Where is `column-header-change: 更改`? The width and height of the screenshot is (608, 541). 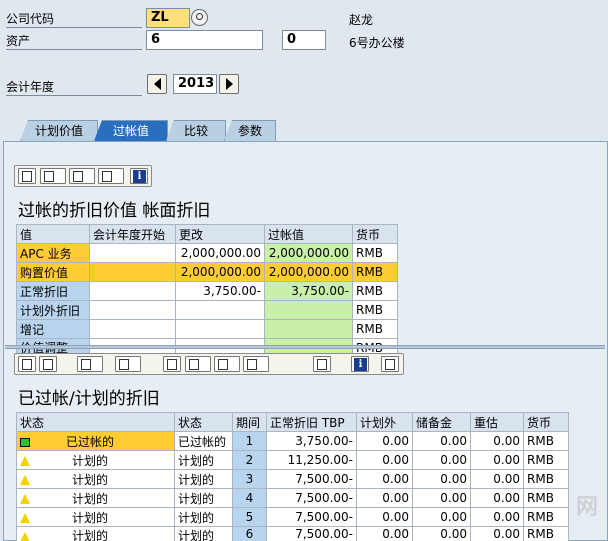
column-header-change: 更改 is located at coordinates (220, 234).